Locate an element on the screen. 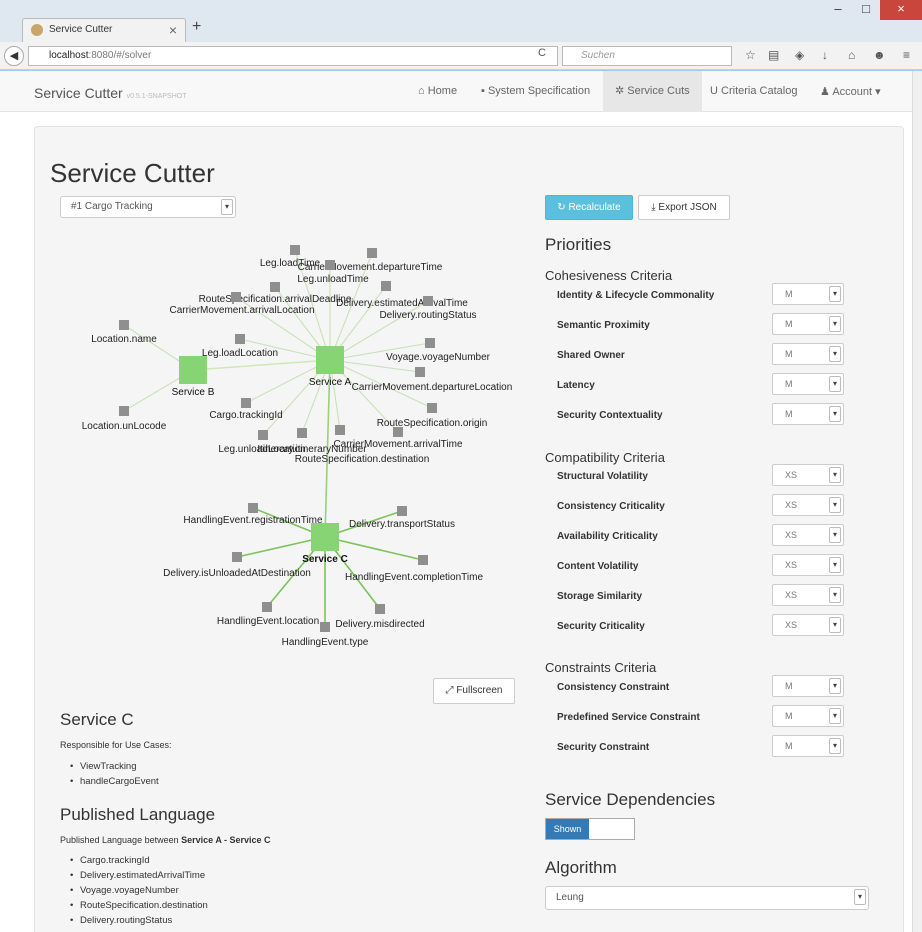 Image resolution: width=922 pixels, height=932 pixels. graph-node-label: HandlingEvent.completionTime is located at coordinates (414, 577).